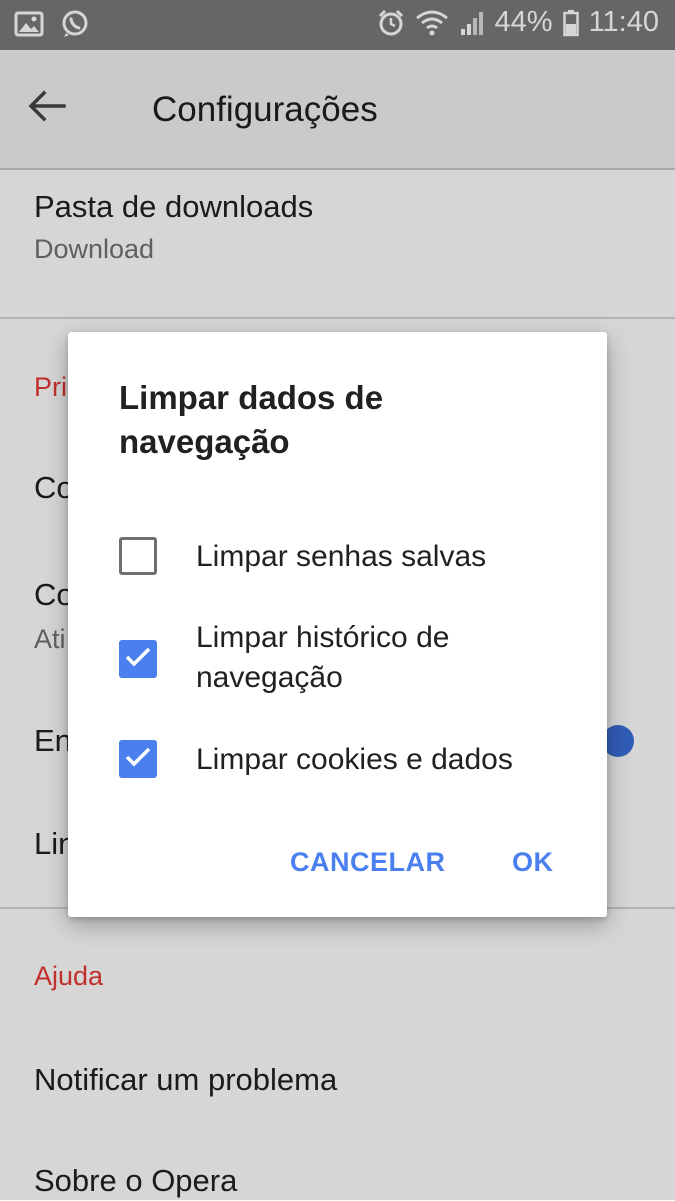 The image size is (675, 1201). I want to click on option-clear-history: Limpar histórico de navegação, so click(349, 658).